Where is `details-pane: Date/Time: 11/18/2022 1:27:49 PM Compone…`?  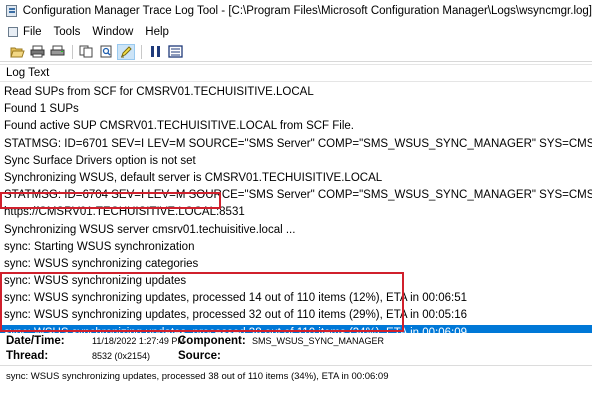
details-pane: Date/Time: 11/18/2022 1:27:49 PM Compone… is located at coordinates (296, 348).